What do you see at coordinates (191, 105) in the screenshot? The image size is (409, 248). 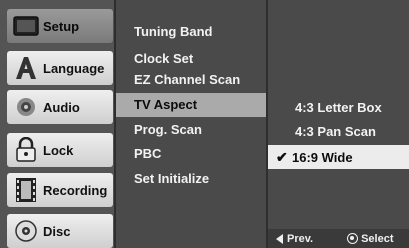 I see `menu-item-tv-aspect: TV Aspect` at bounding box center [191, 105].